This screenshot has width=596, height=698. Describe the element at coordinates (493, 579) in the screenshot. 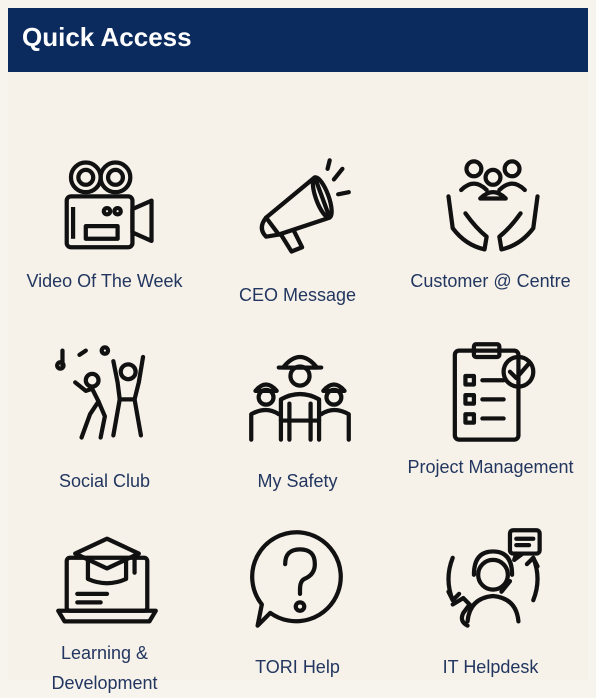

I see `headset-support-icon` at that location.